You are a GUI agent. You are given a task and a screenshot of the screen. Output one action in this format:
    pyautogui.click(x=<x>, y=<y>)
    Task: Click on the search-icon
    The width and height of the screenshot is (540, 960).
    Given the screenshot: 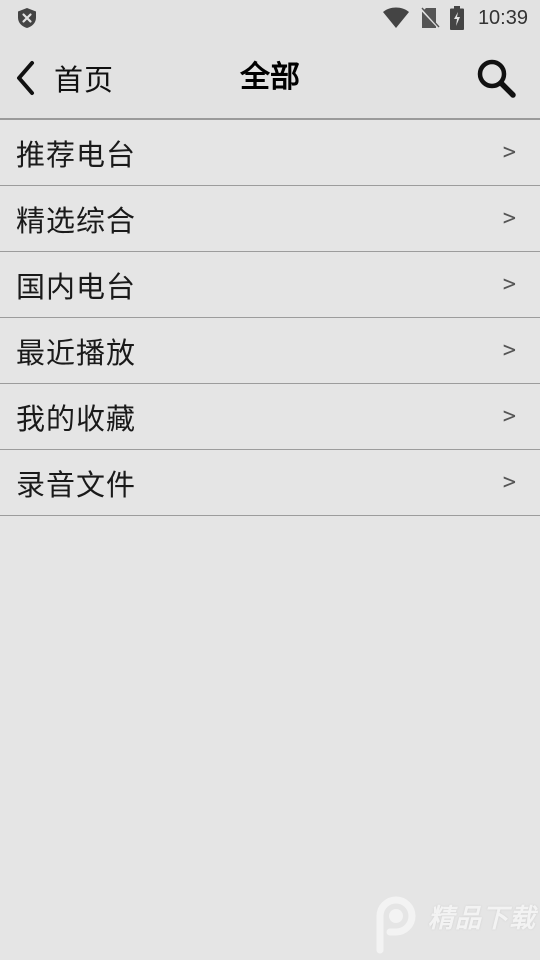 What is the action you would take?
    pyautogui.click(x=496, y=78)
    